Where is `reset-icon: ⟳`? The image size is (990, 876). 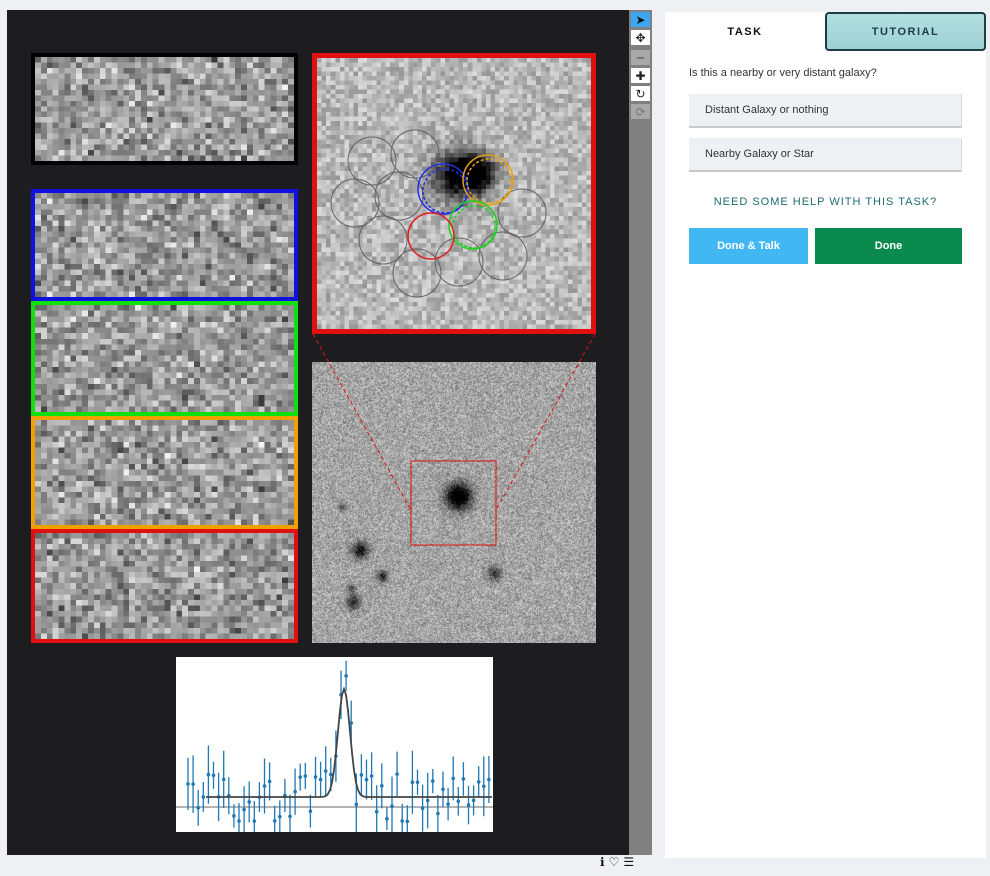
reset-icon: ⟳ is located at coordinates (640, 111).